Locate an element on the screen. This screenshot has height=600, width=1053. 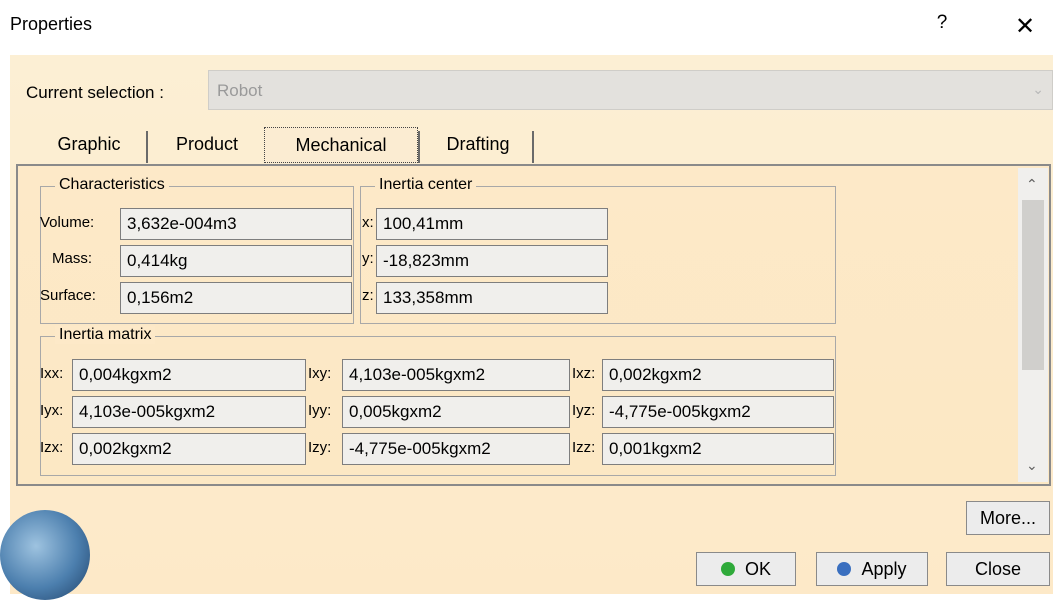
iyy-label: Iyy: is located at coordinates (320, 410).